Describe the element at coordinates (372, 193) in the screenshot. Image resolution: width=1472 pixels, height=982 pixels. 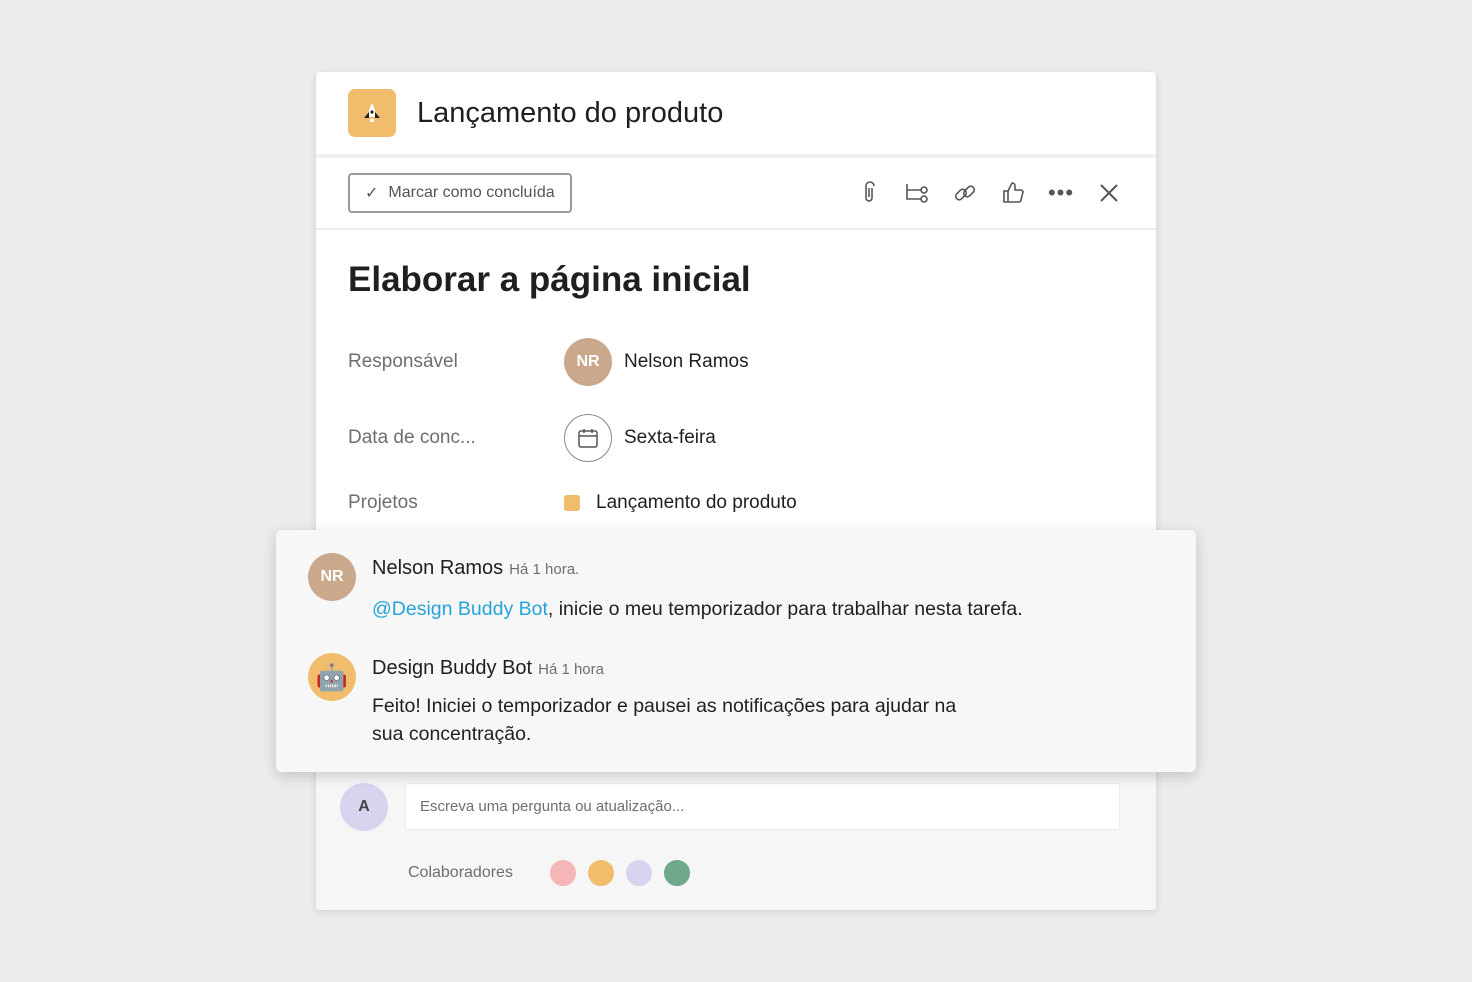
I see `check-icon: ✓` at that location.